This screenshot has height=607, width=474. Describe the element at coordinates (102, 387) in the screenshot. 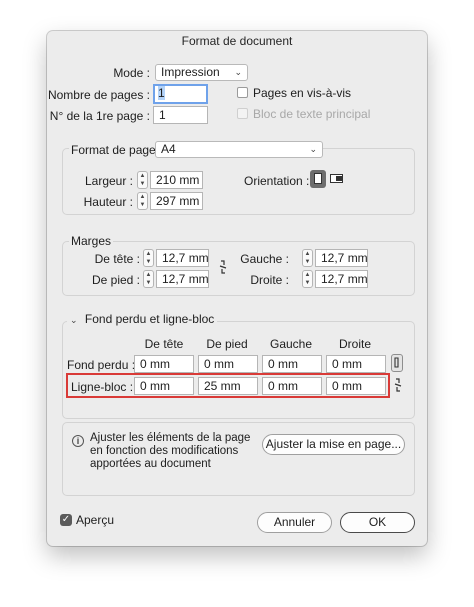

I see `slug-label: Ligne-bloc :` at that location.